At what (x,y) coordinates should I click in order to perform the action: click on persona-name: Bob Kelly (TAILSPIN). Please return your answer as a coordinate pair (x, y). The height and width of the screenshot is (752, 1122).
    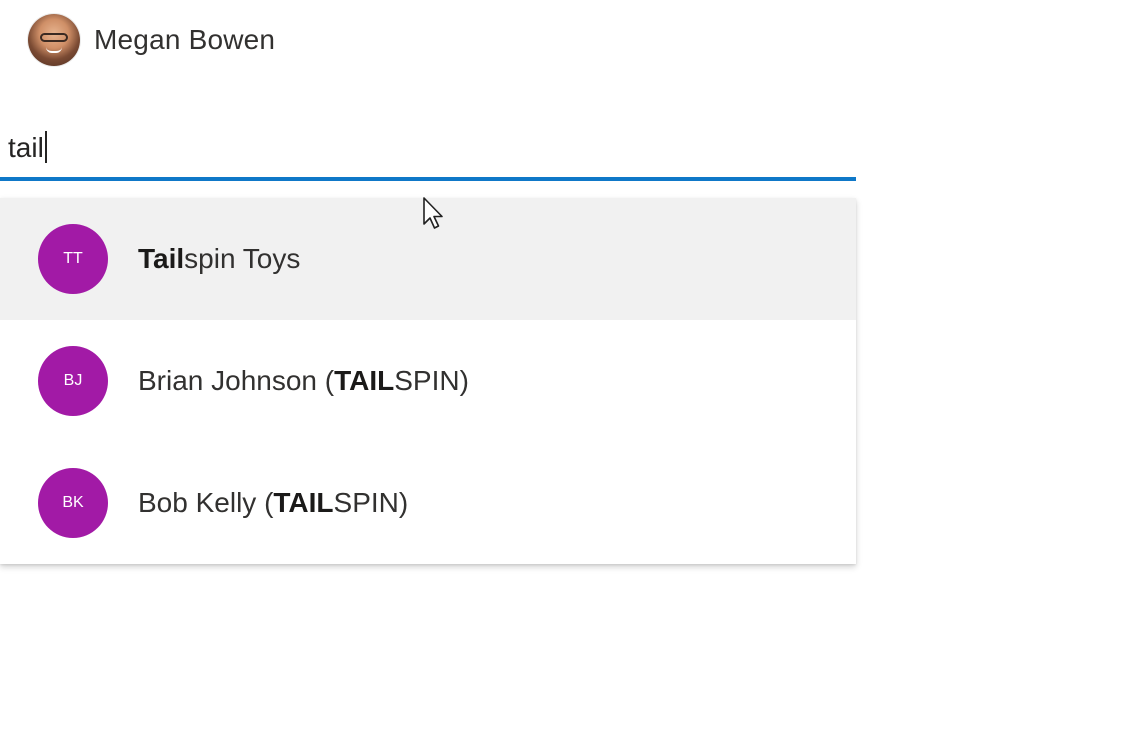
    Looking at the image, I should click on (273, 503).